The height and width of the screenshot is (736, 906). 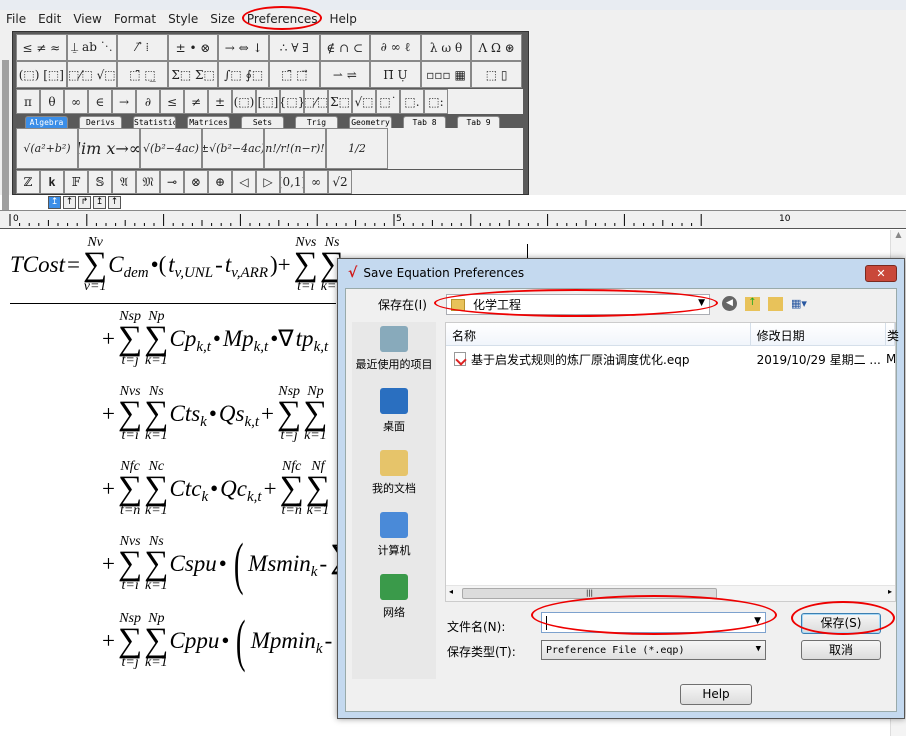 What do you see at coordinates (394, 477) in the screenshot?
I see `place-item: 我的文档` at bounding box center [394, 477].